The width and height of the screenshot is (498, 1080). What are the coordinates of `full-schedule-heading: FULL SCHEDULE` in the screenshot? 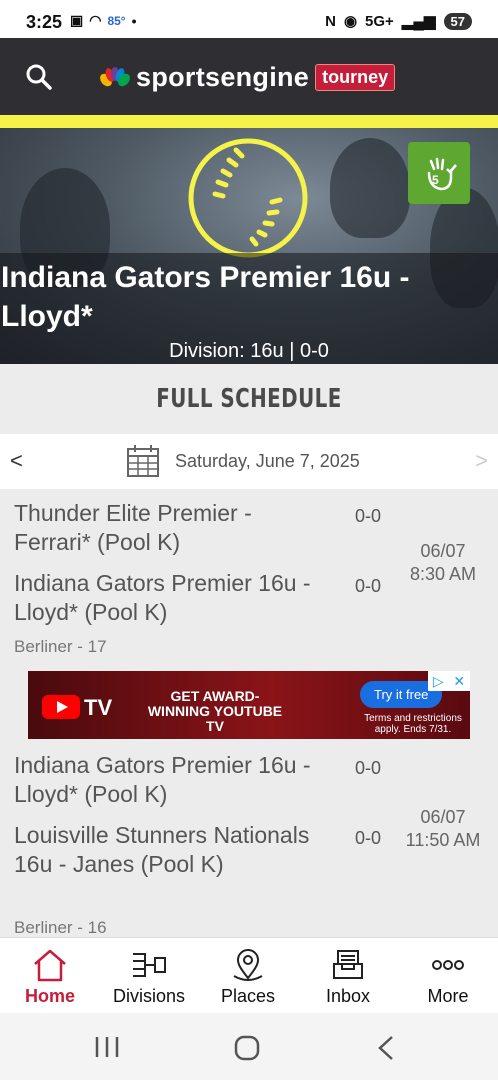 It's located at (249, 399).